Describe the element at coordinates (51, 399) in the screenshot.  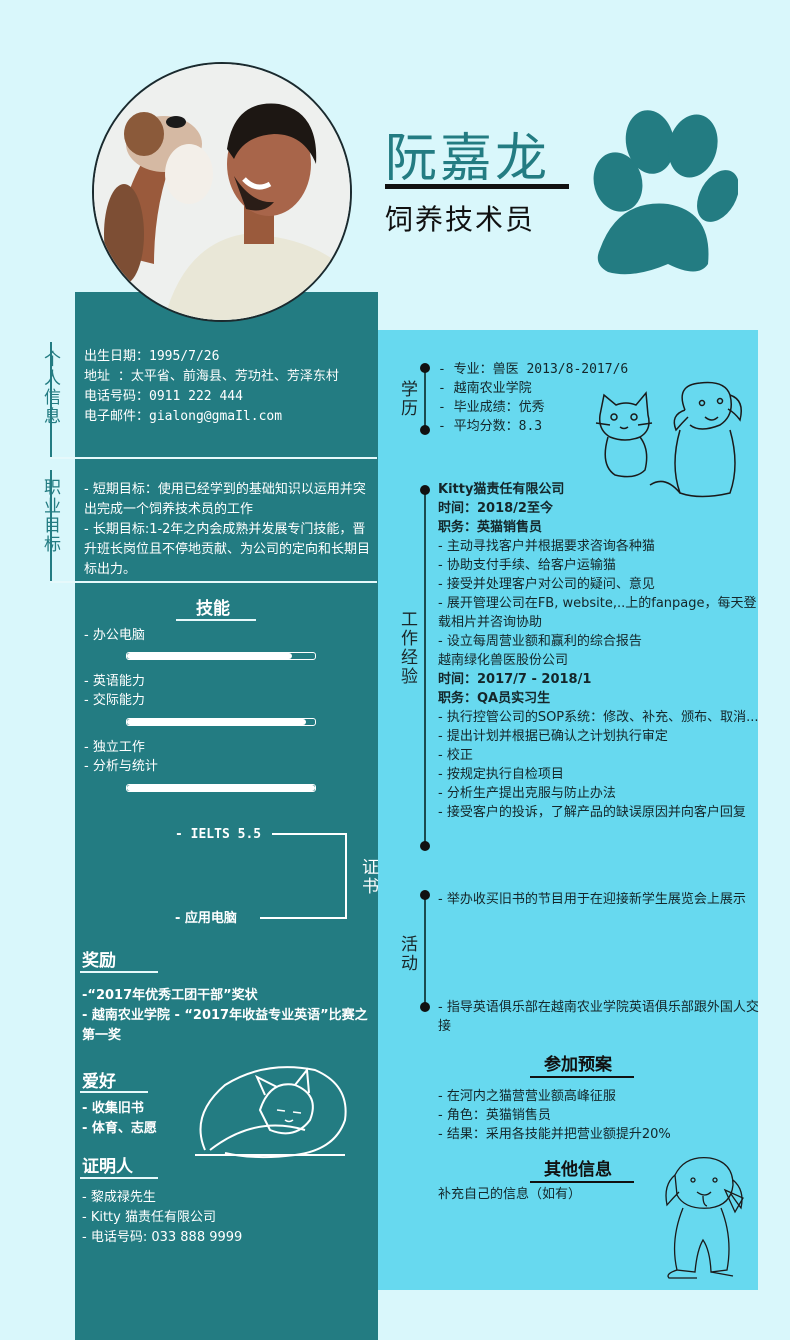
I see `personal-info-bracket` at that location.